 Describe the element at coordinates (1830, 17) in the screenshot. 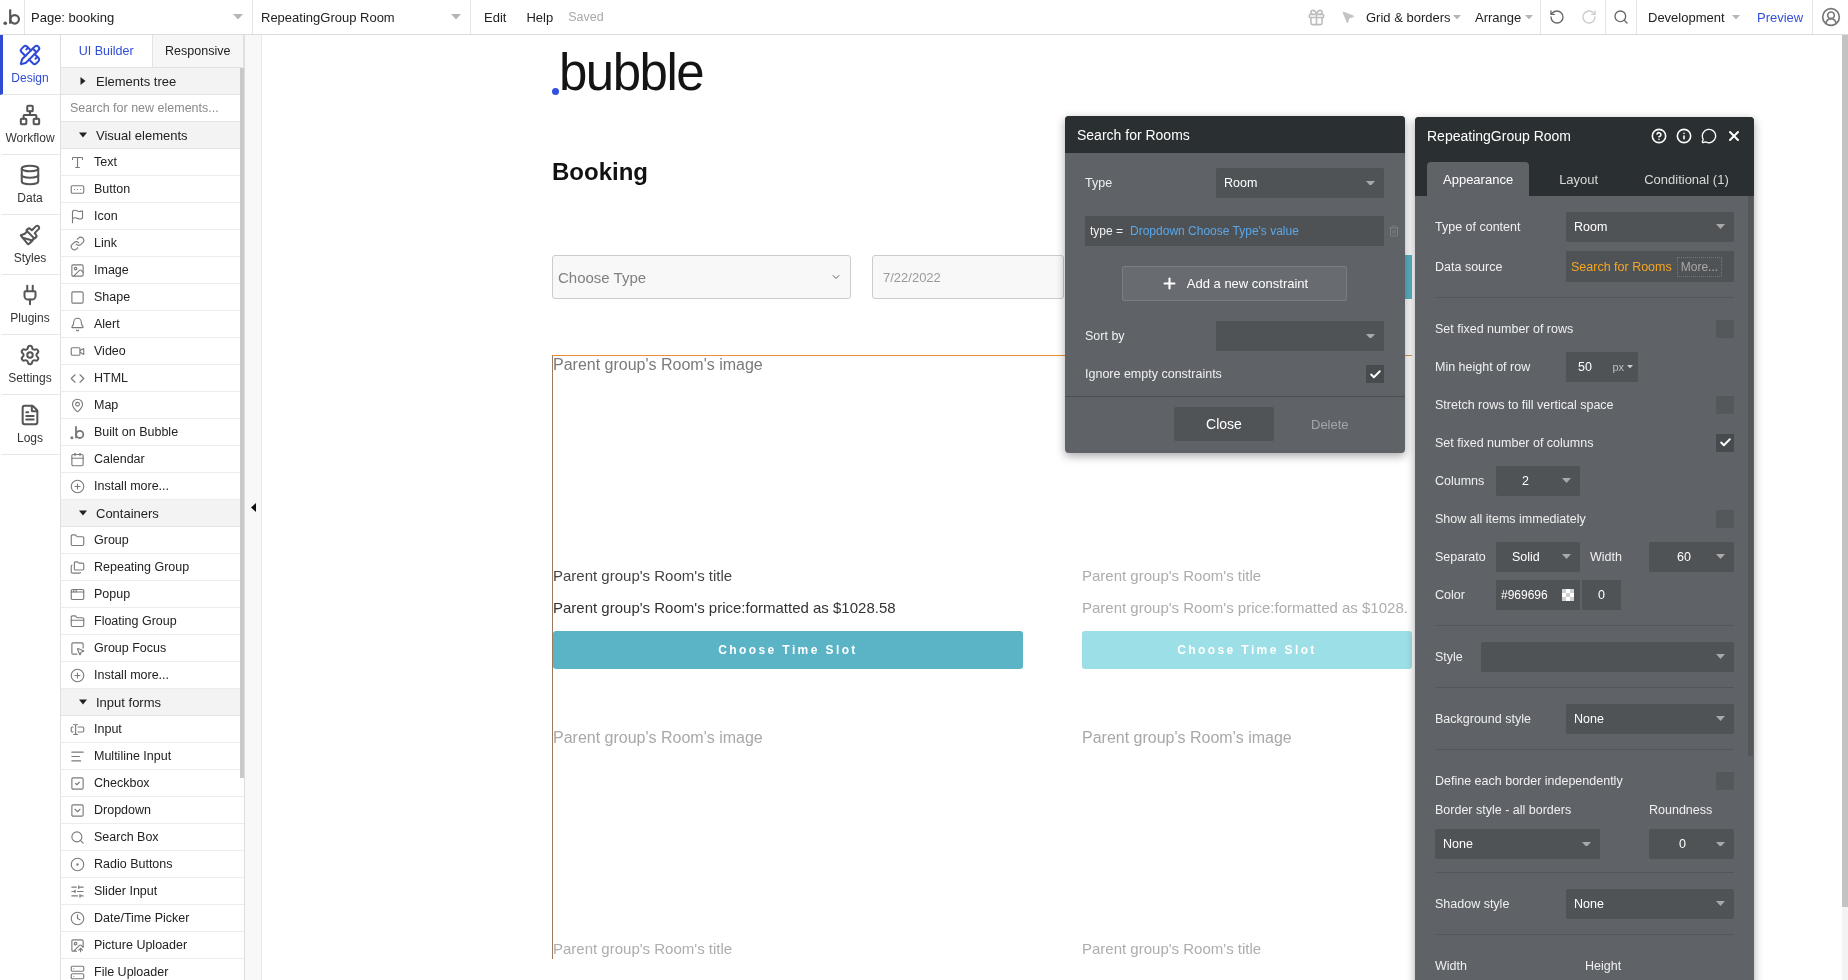

I see `avatar-icon` at that location.